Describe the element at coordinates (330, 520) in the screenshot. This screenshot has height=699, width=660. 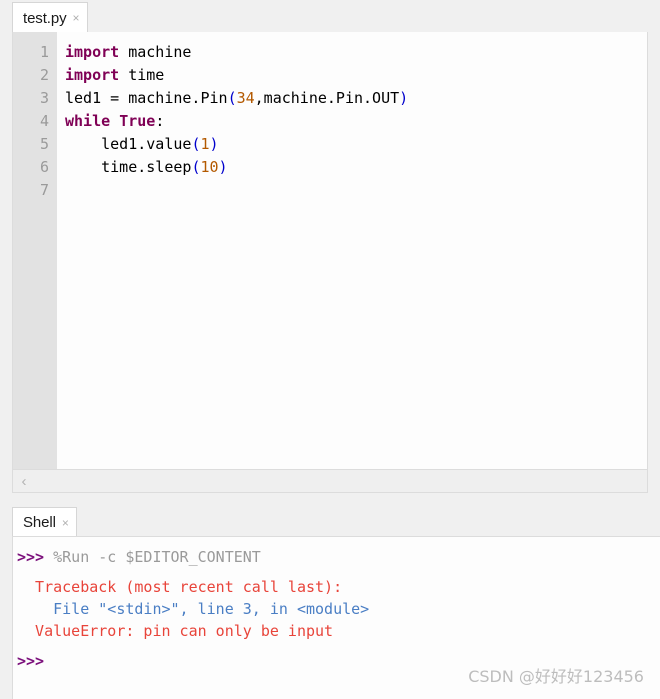
I see `shell-tabstrip: Shell ×` at that location.